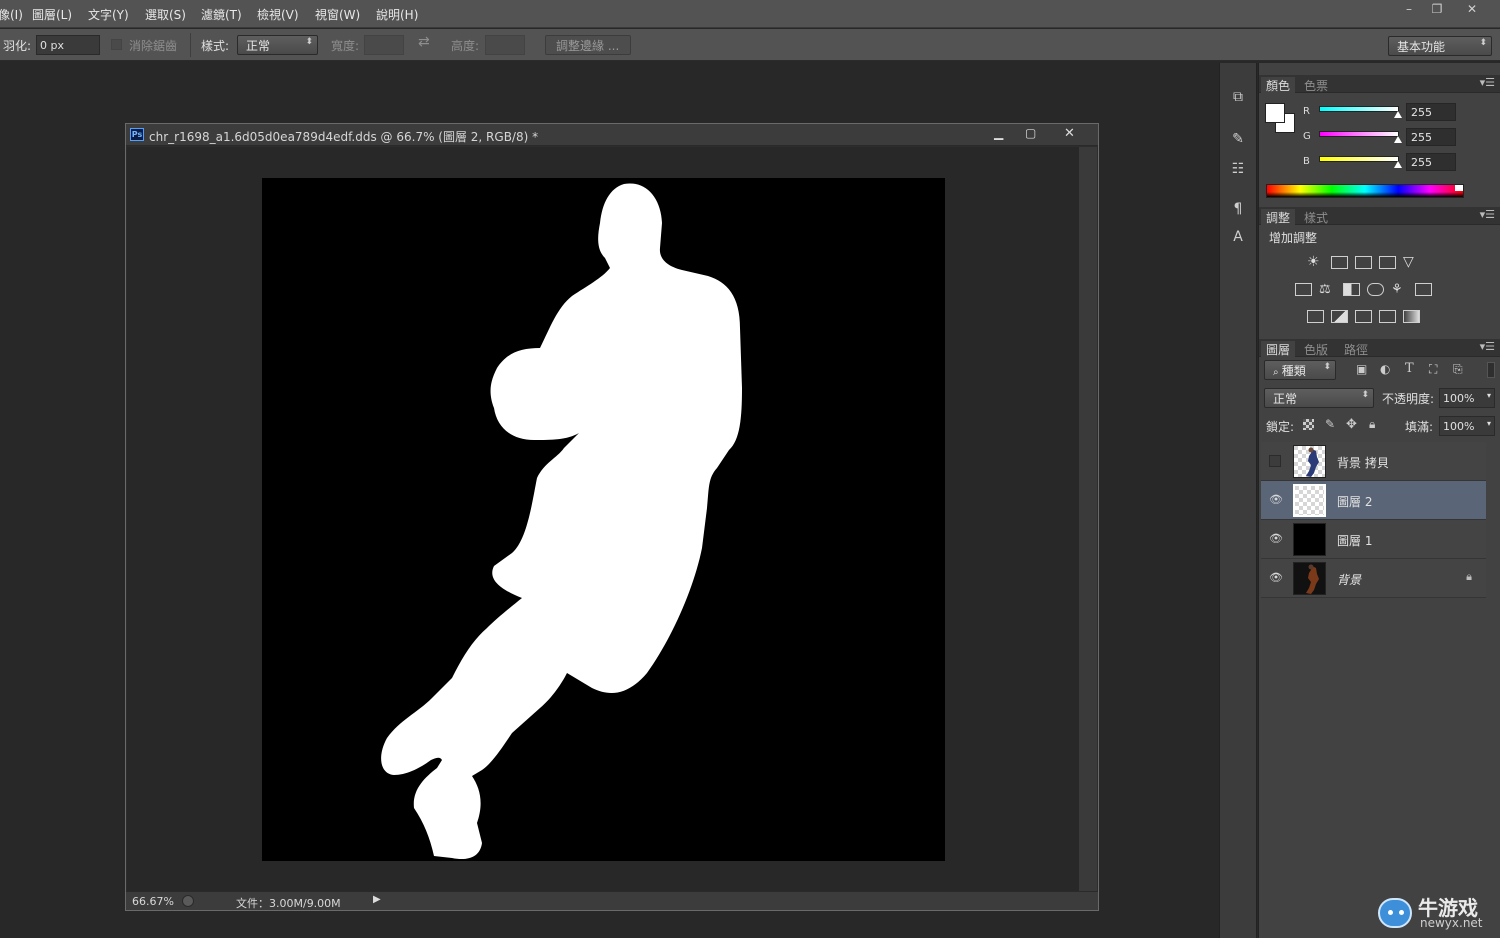  Describe the element at coordinates (1385, 369) in the screenshot. I see `filter-adjustment-layers-icon: ◐` at that location.